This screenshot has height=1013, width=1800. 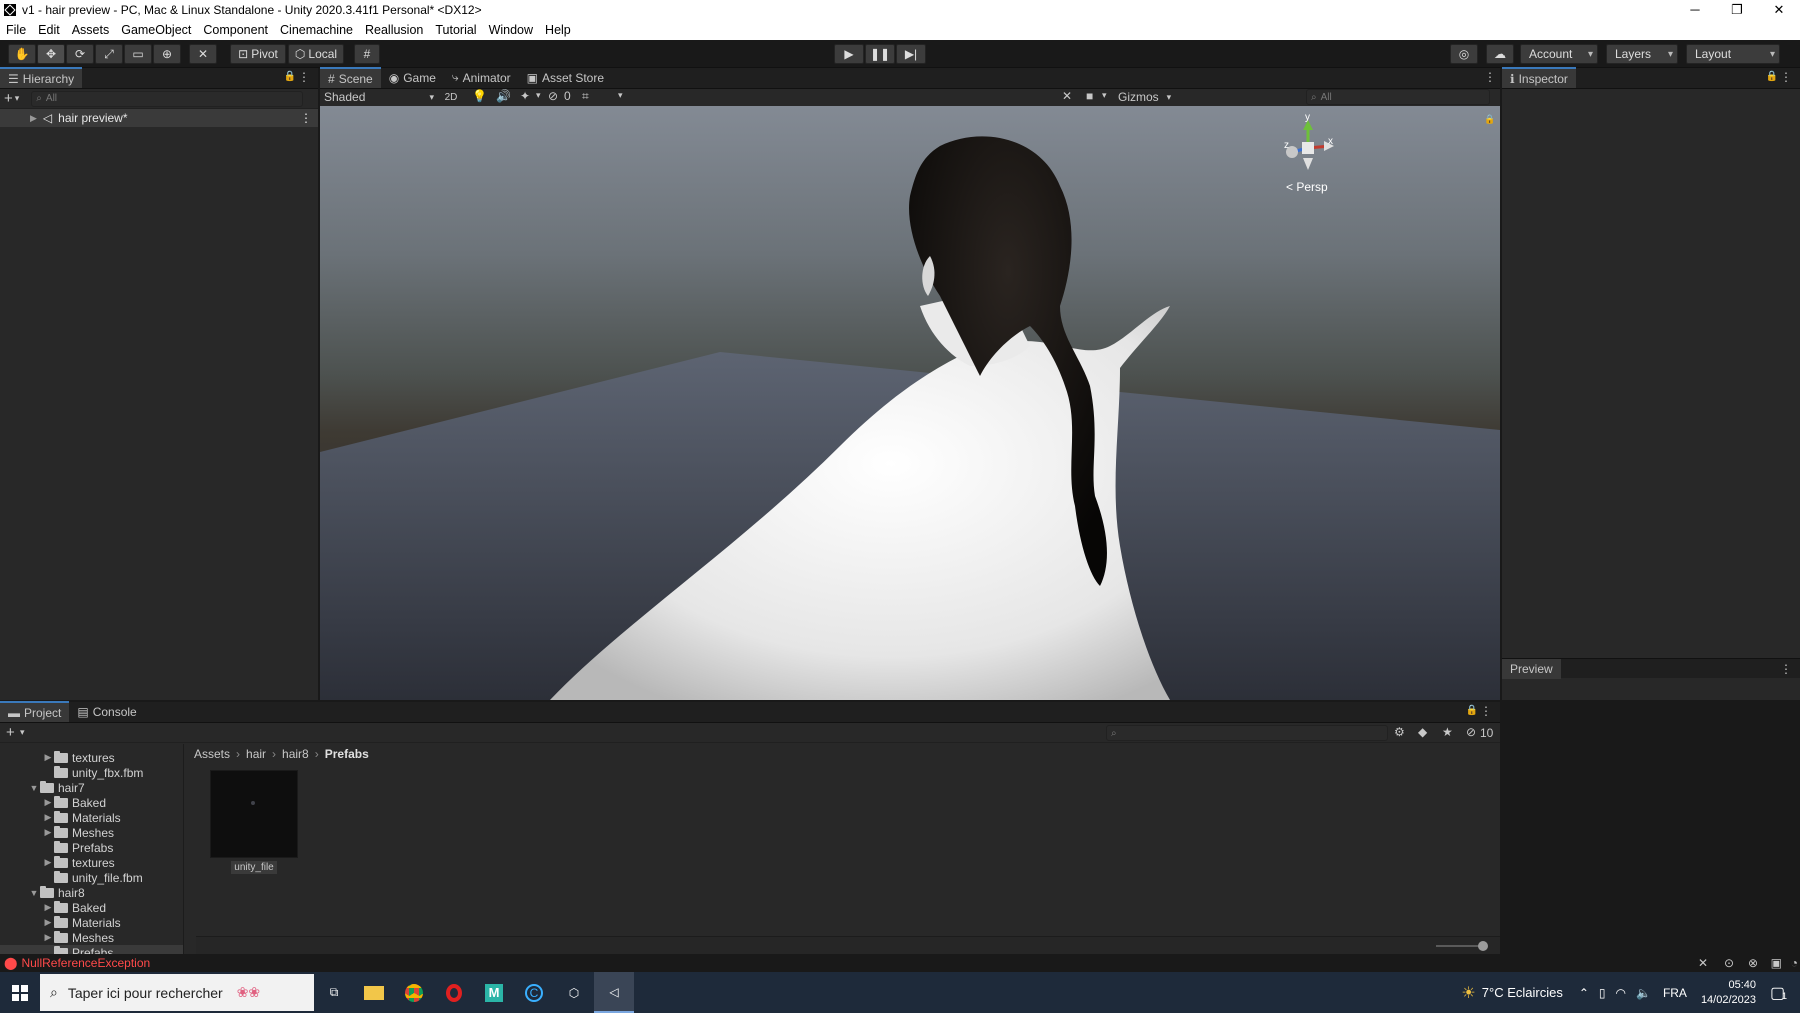 What do you see at coordinates (1642, 54) in the screenshot?
I see `layers-dropdown: Layers` at bounding box center [1642, 54].